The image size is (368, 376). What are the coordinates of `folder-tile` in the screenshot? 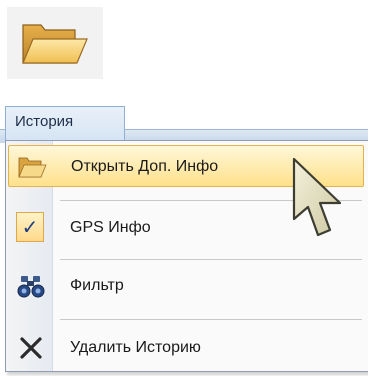 It's located at (55, 43).